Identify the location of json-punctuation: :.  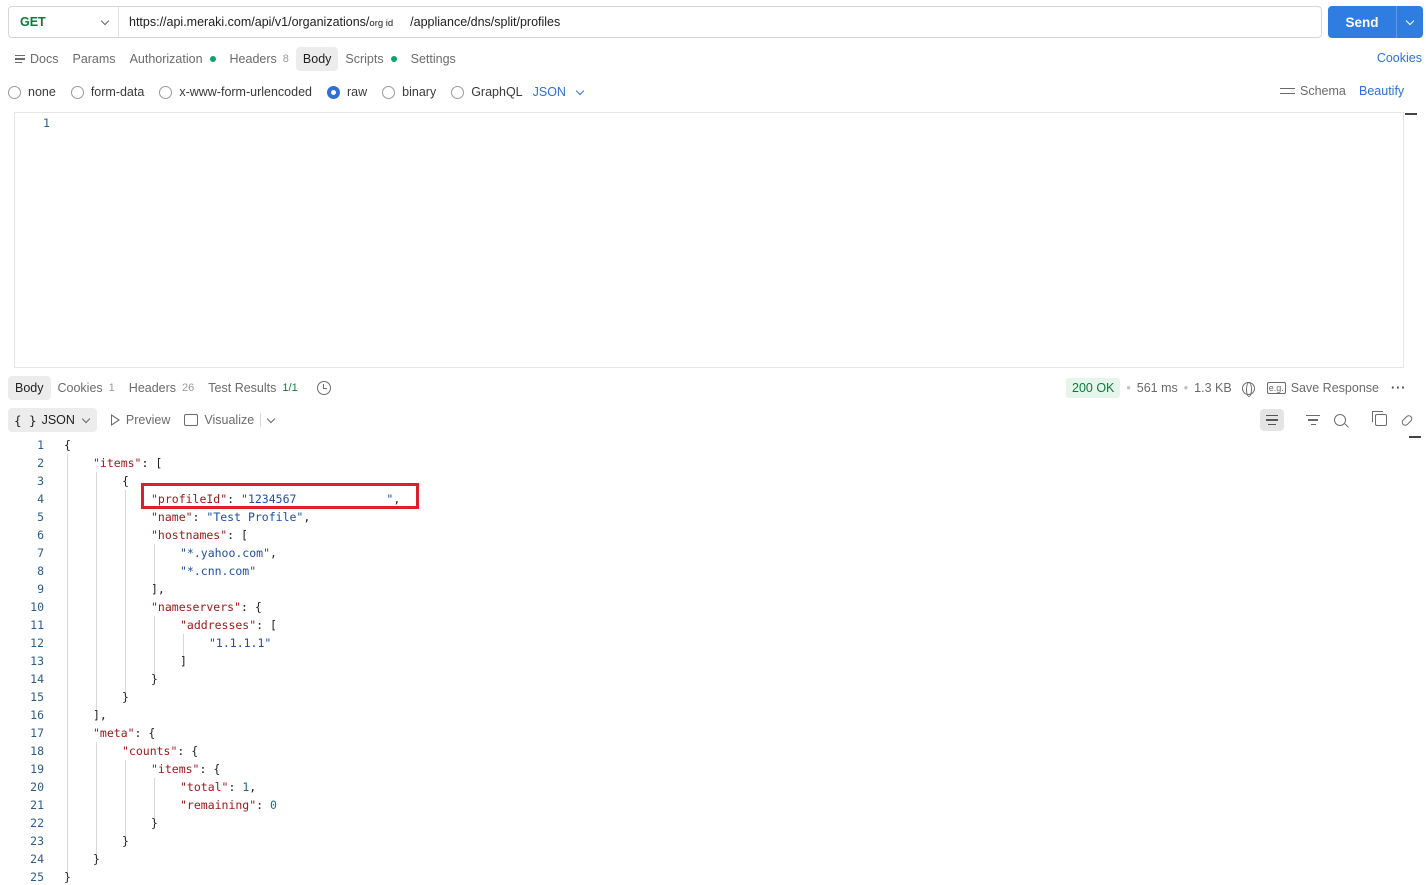
(199, 517).